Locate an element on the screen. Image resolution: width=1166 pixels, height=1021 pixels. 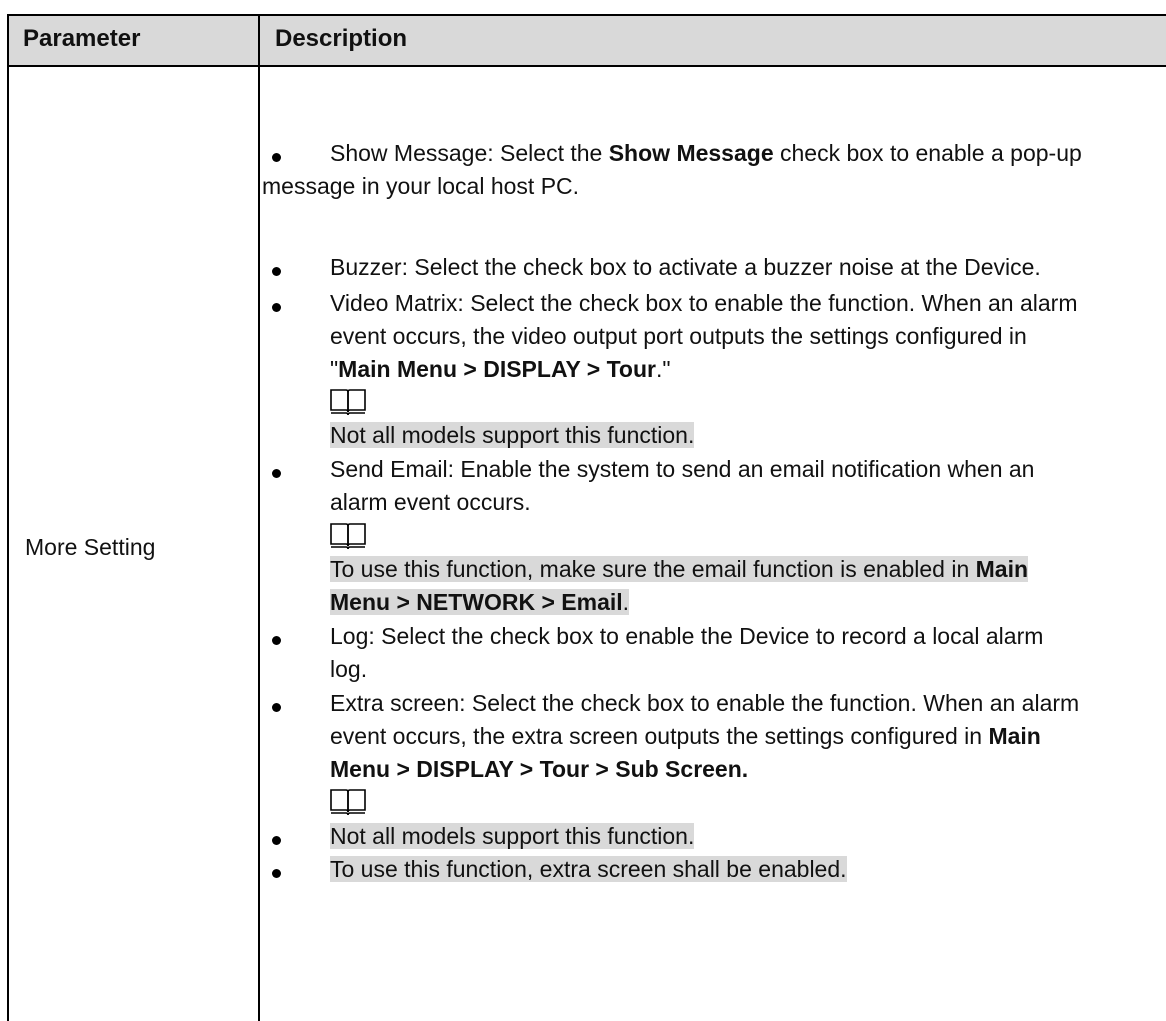
header-parameter: Parameter is located at coordinates (82, 38).